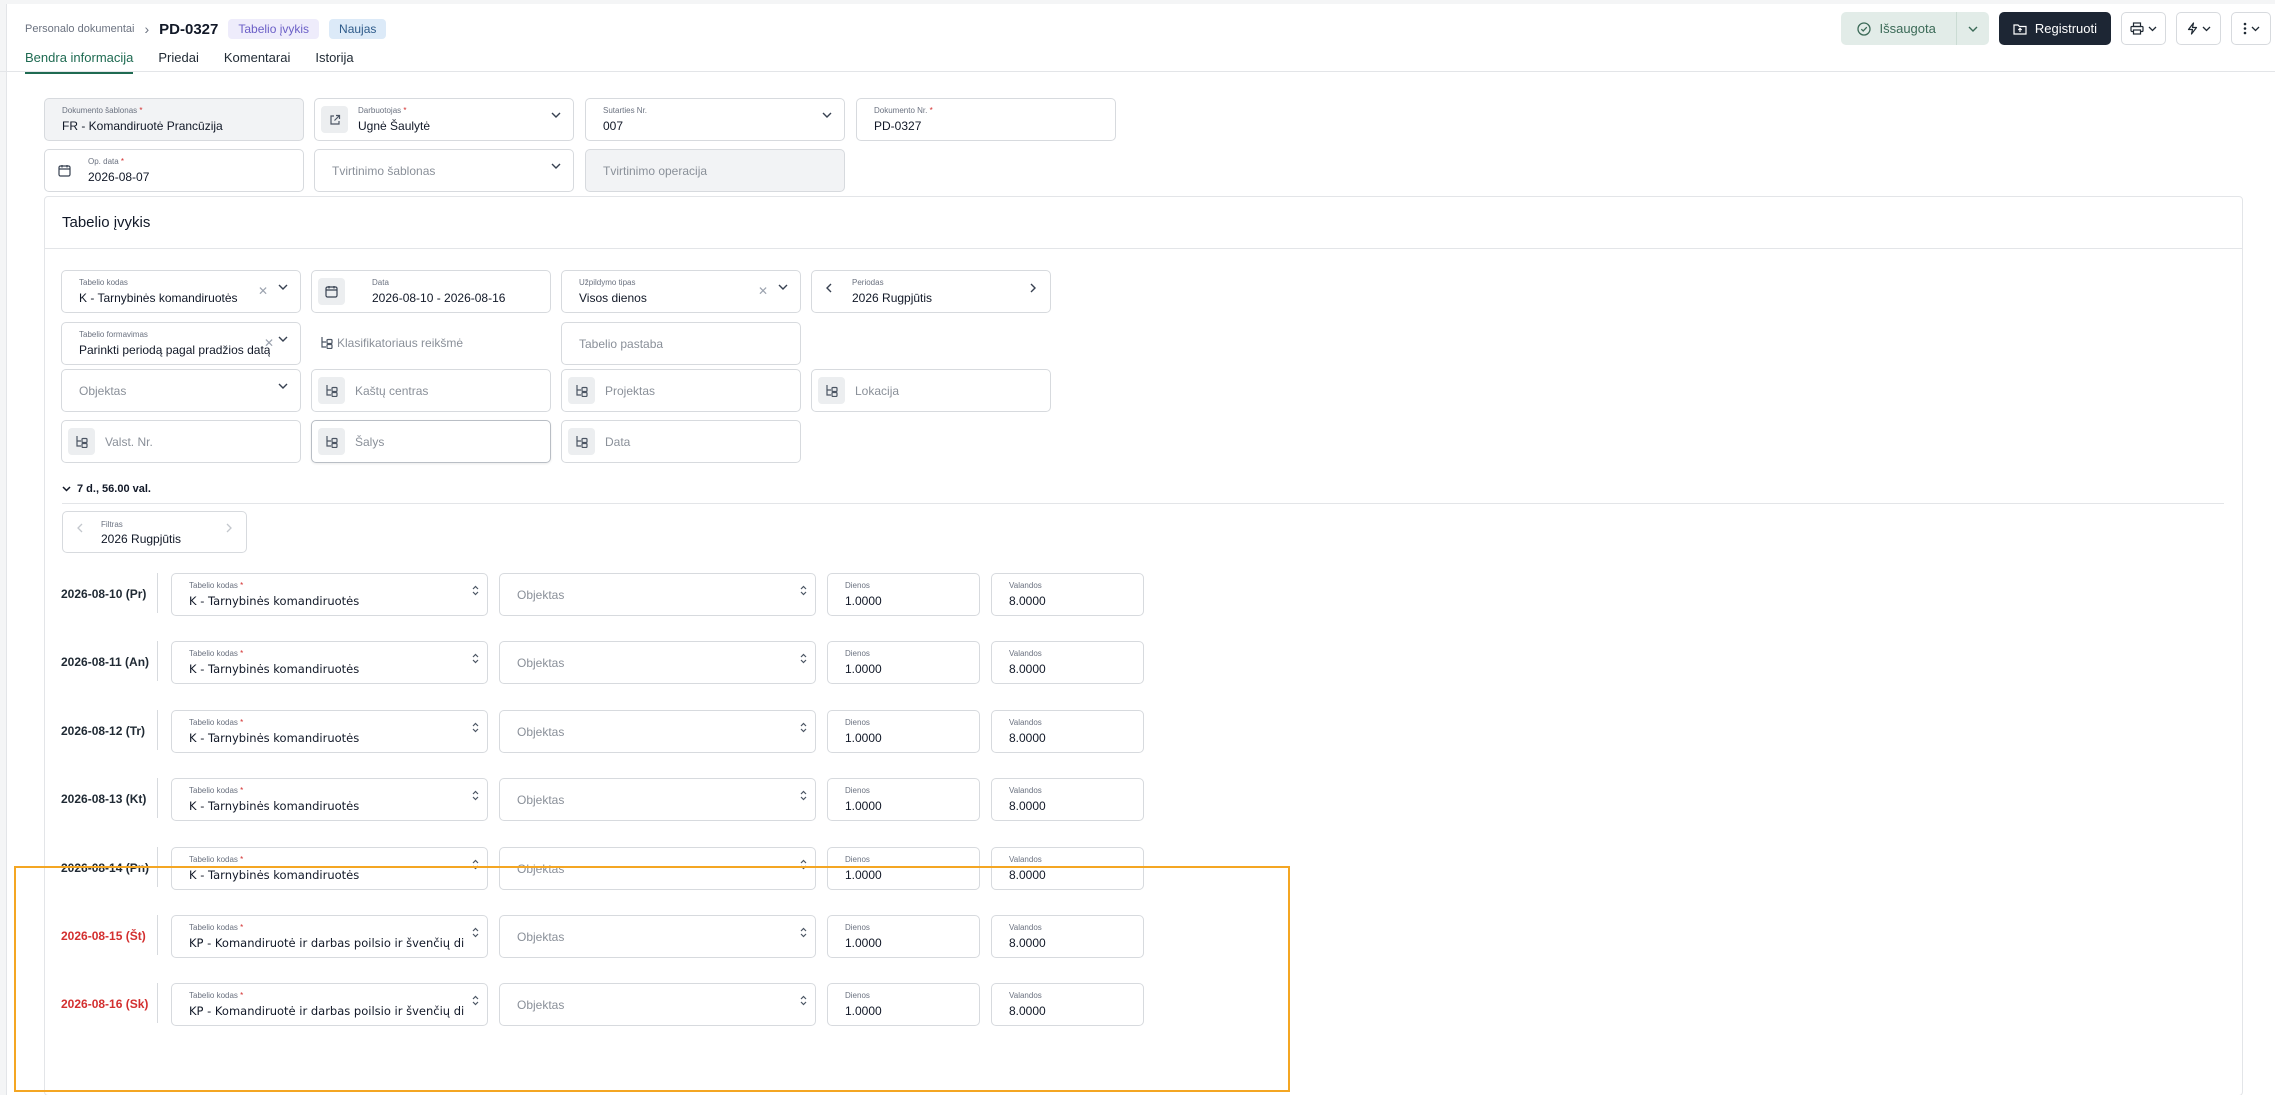 The height and width of the screenshot is (1095, 2275). I want to click on project-field: Projektas, so click(681, 390).